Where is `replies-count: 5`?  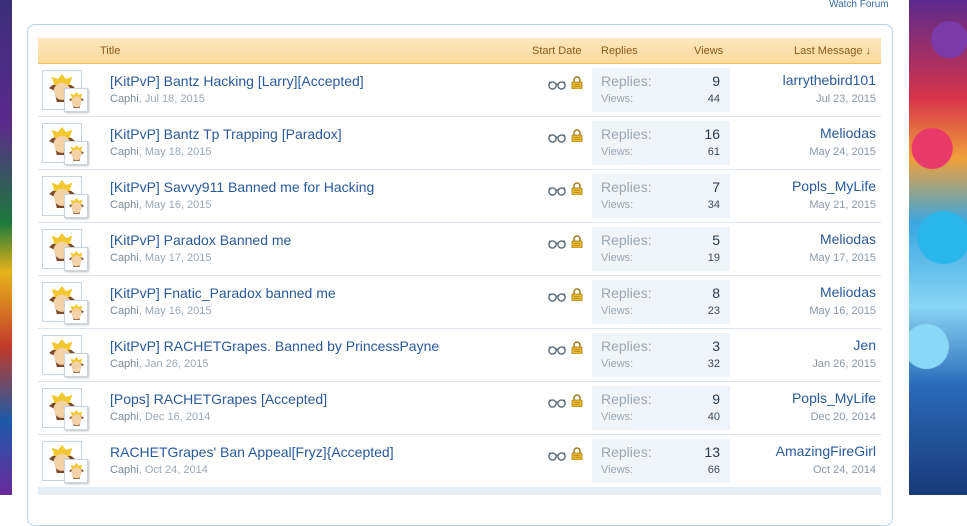
replies-count: 5 is located at coordinates (716, 240).